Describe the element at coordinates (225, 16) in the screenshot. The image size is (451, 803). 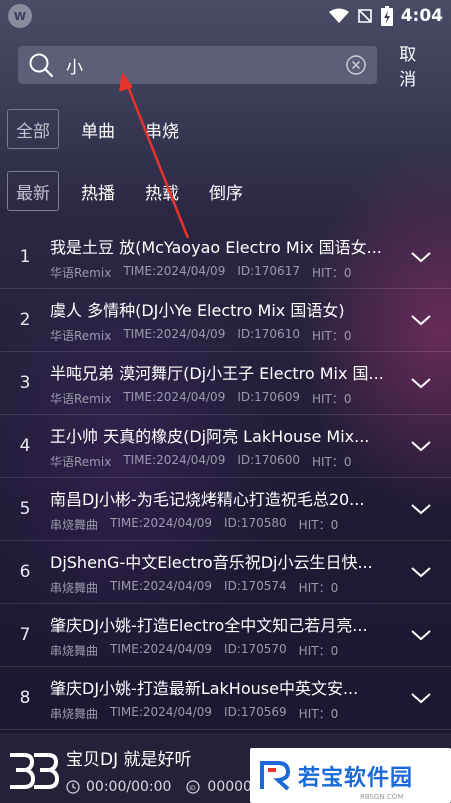
I see `status-bar: W 4:04` at that location.